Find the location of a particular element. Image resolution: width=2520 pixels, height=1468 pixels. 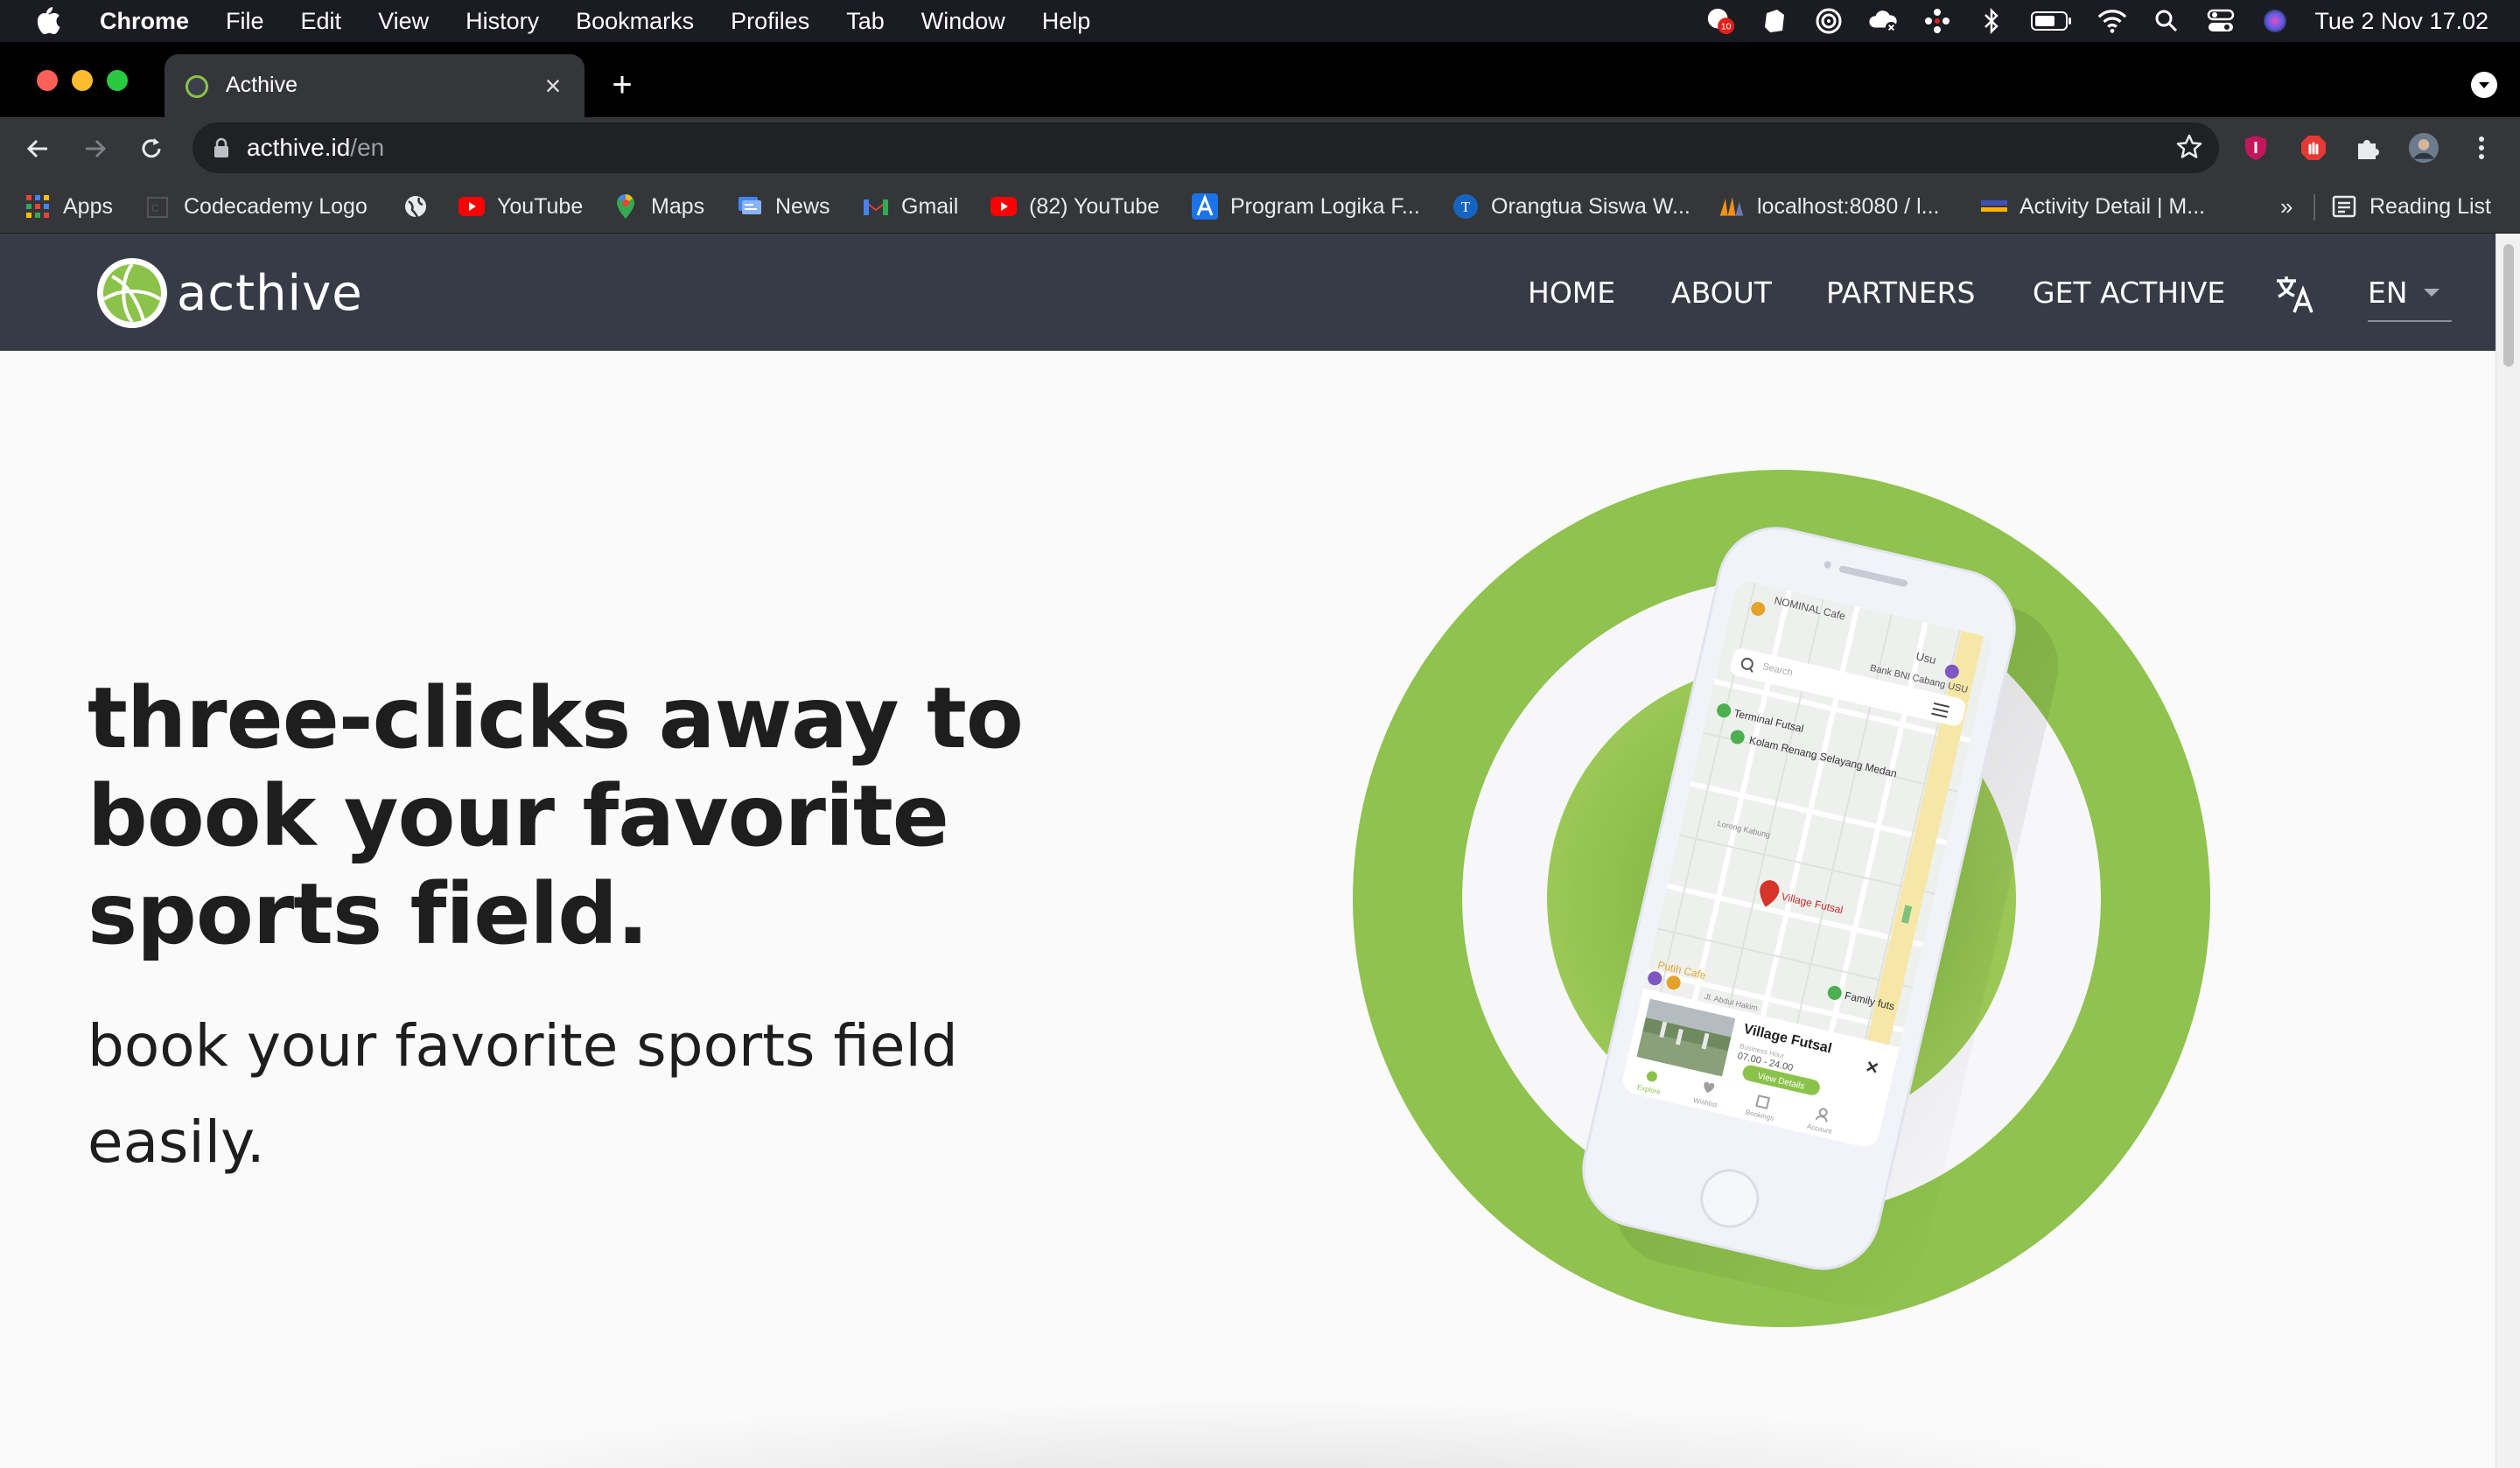

control-center-icon is located at coordinates (2221, 21).